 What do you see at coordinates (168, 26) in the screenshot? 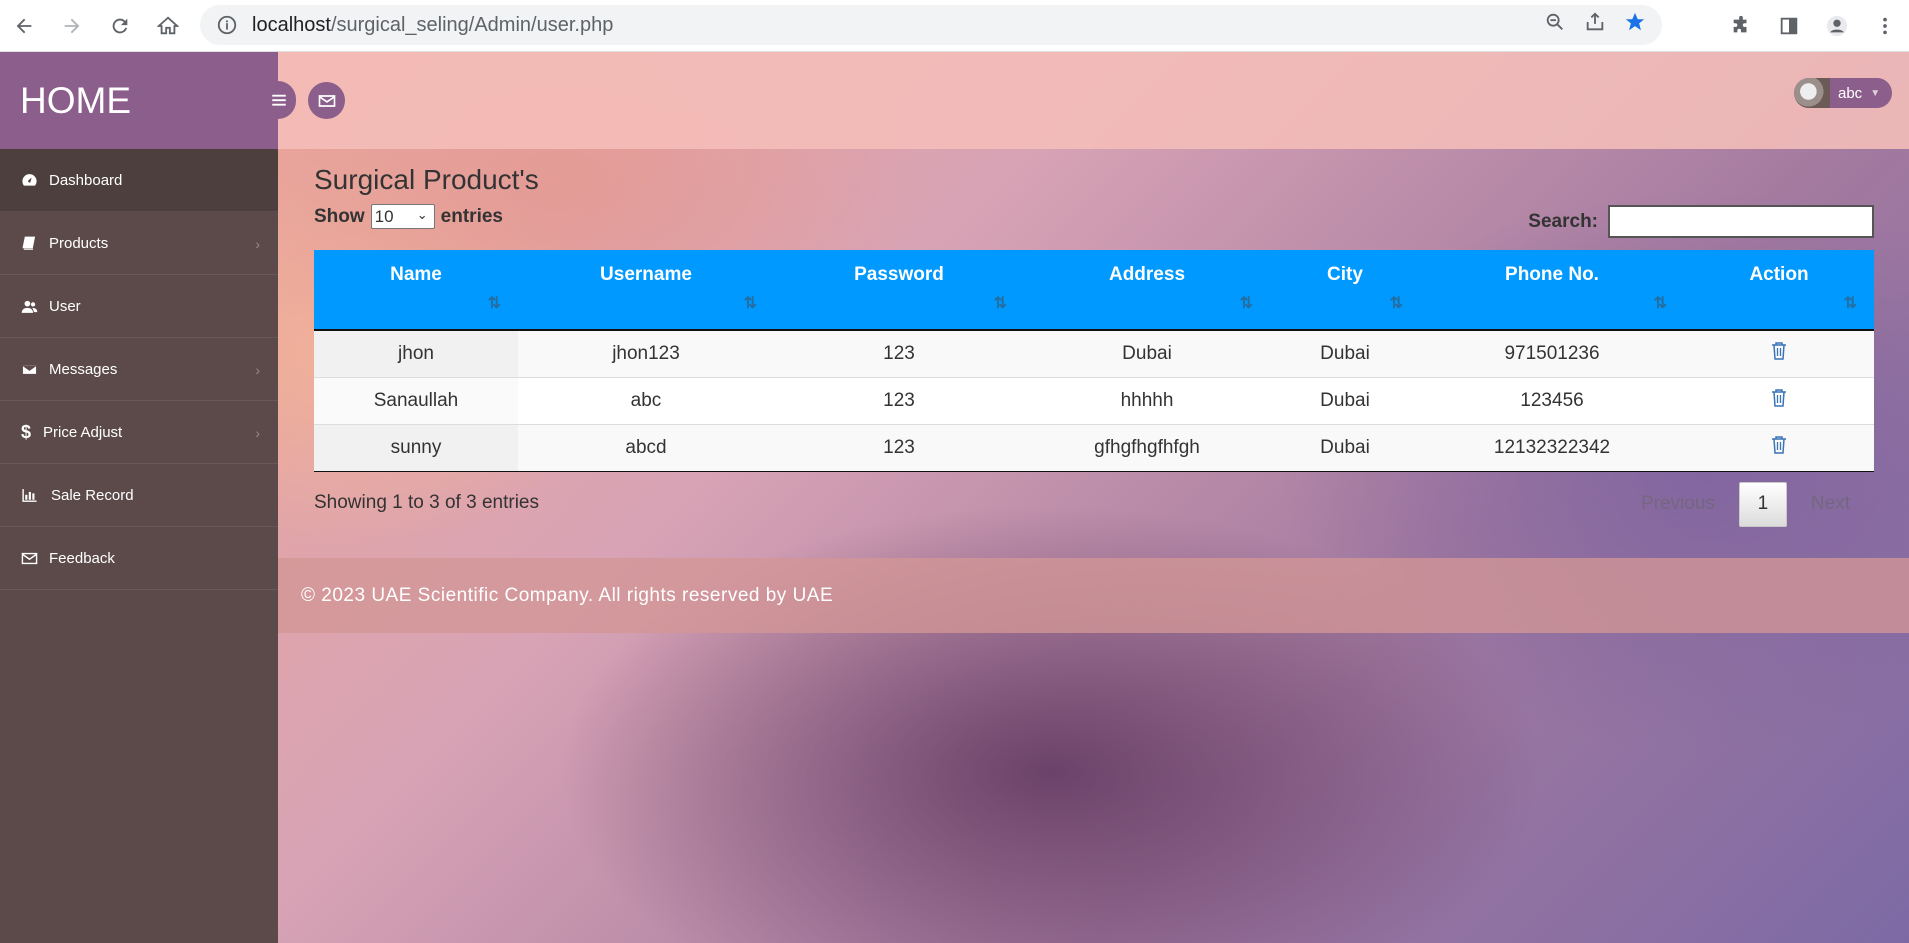
I see `home-icon` at bounding box center [168, 26].